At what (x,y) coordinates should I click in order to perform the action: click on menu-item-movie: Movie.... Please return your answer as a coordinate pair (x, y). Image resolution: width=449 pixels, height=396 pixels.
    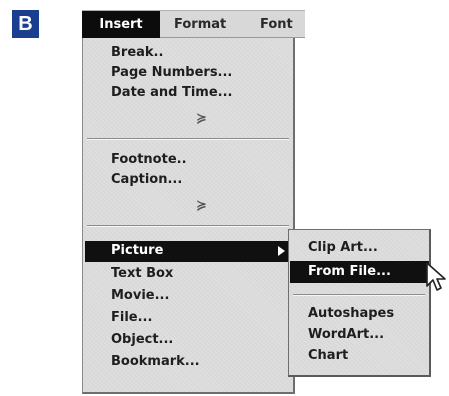
    Looking at the image, I should click on (140, 296).